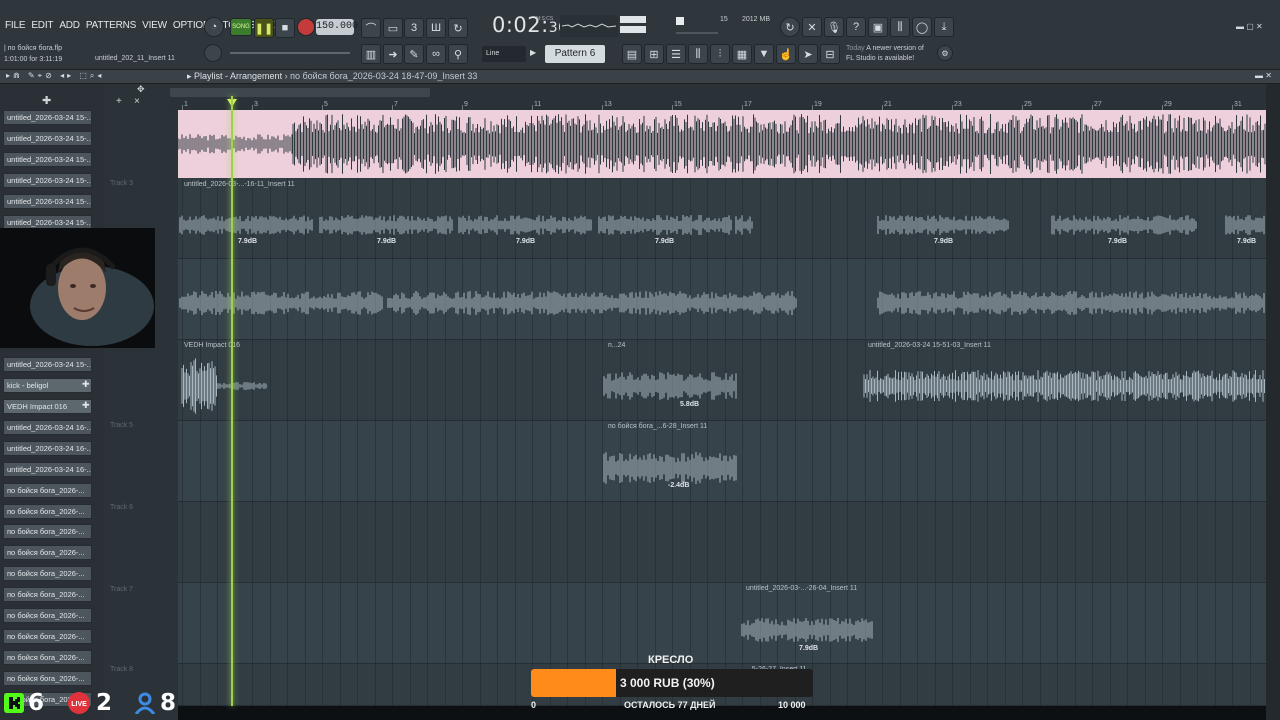 This screenshot has width=1280, height=720. I want to click on time-display: 0:02:30, so click(530, 25).